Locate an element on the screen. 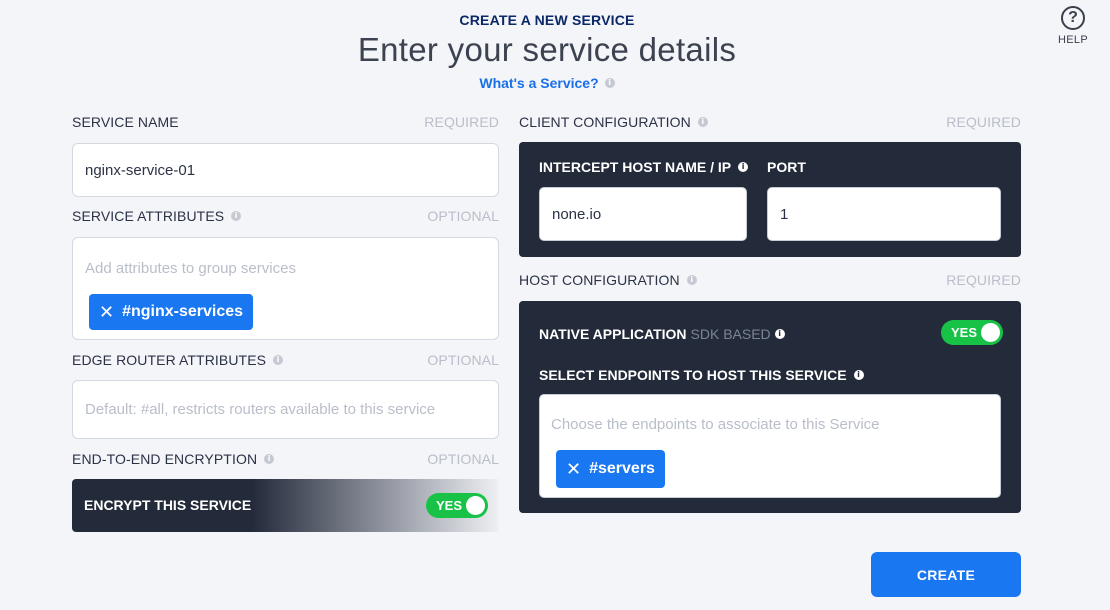 This screenshot has width=1110, height=610. edge-router-attributes-label-text: EDGE ROUTER ATTRIBUTES is located at coordinates (169, 360).